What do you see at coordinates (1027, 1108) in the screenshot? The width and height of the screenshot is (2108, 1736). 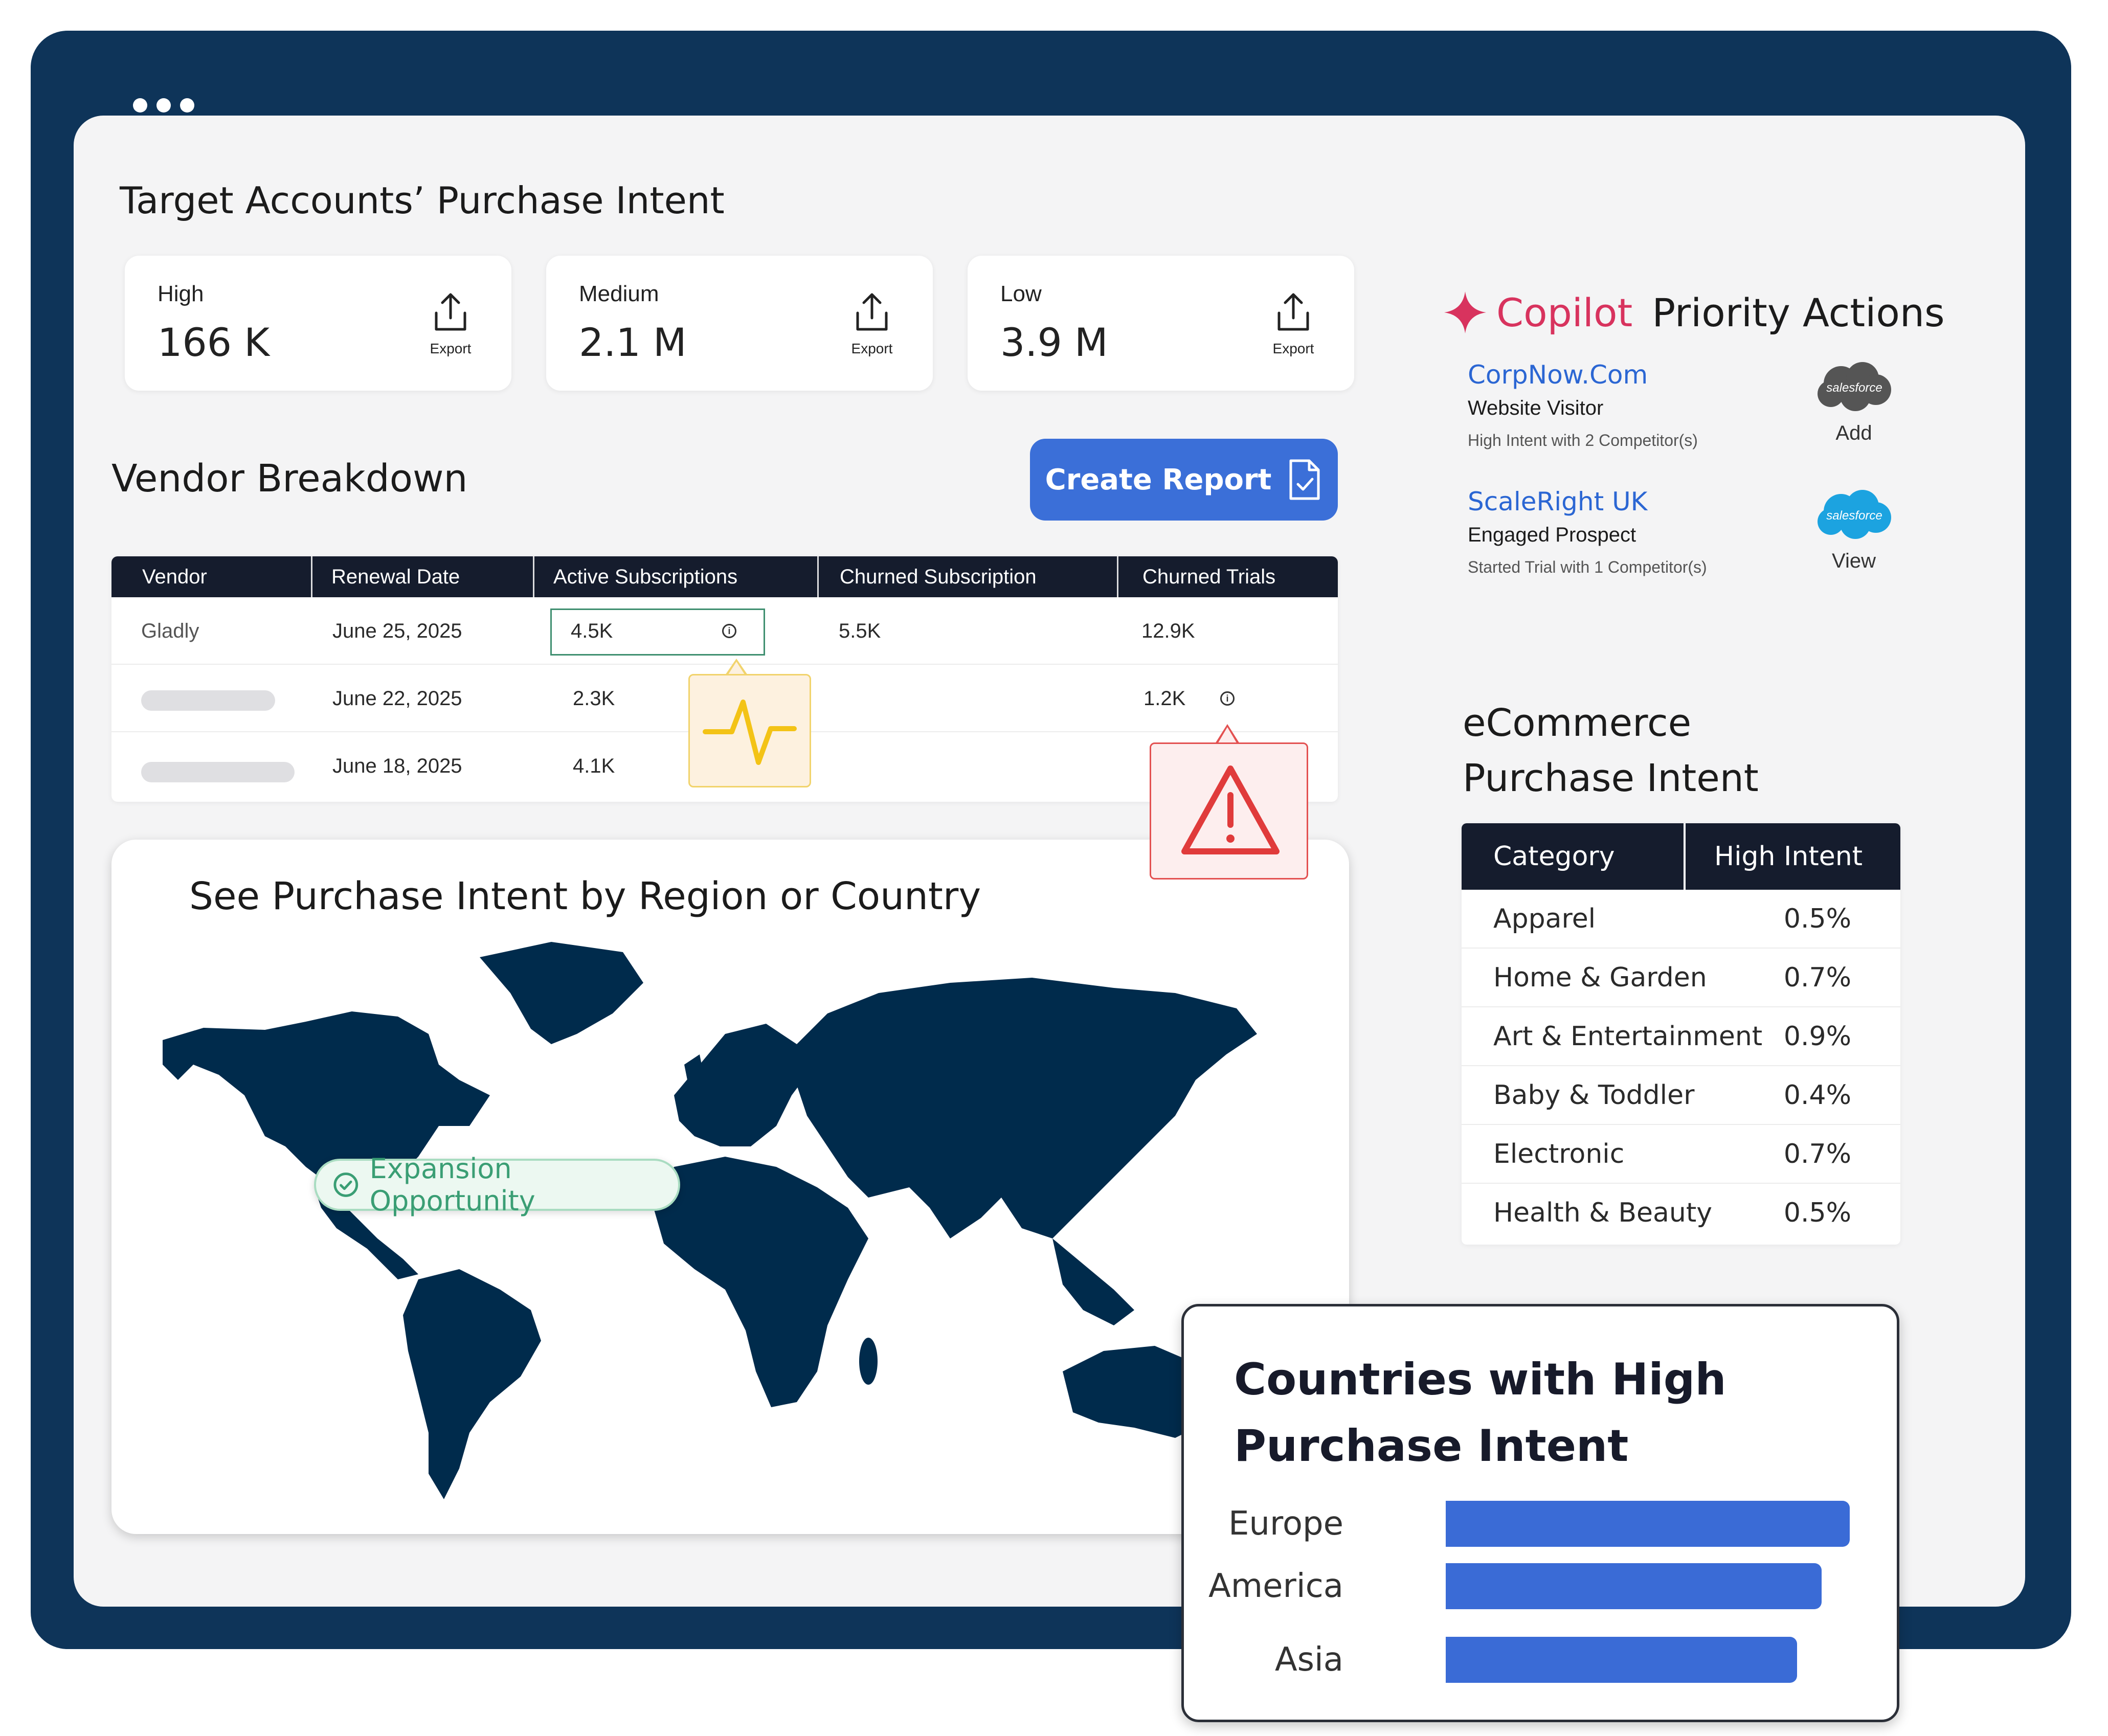 I see `asia` at bounding box center [1027, 1108].